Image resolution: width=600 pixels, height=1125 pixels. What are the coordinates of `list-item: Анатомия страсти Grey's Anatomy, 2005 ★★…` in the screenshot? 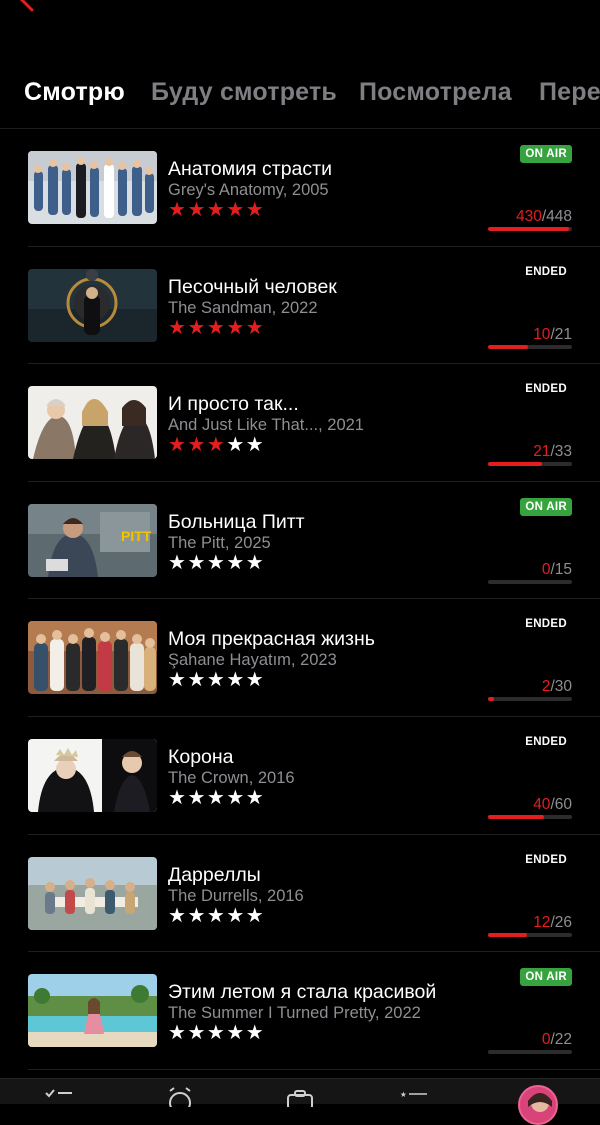 It's located at (300, 188).